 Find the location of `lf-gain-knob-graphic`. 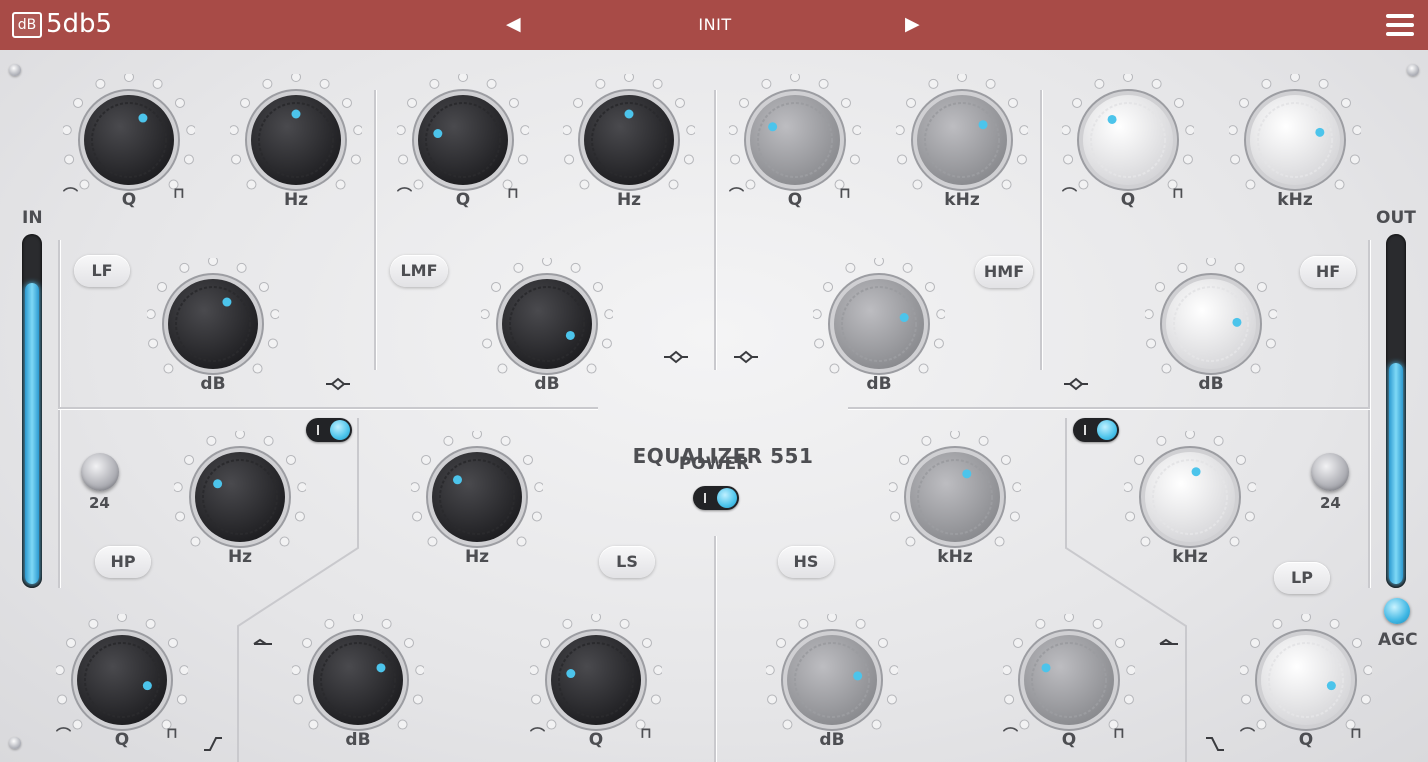

lf-gain-knob-graphic is located at coordinates (213, 315).